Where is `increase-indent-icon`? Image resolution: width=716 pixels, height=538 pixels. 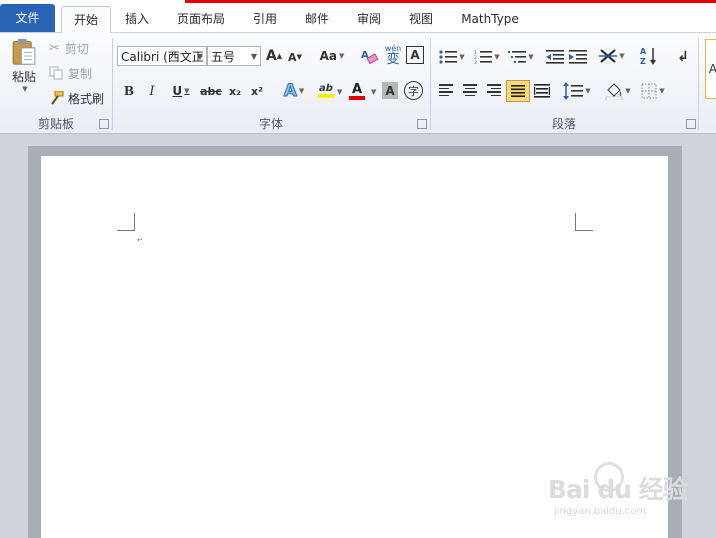 increase-indent-icon is located at coordinates (578, 57).